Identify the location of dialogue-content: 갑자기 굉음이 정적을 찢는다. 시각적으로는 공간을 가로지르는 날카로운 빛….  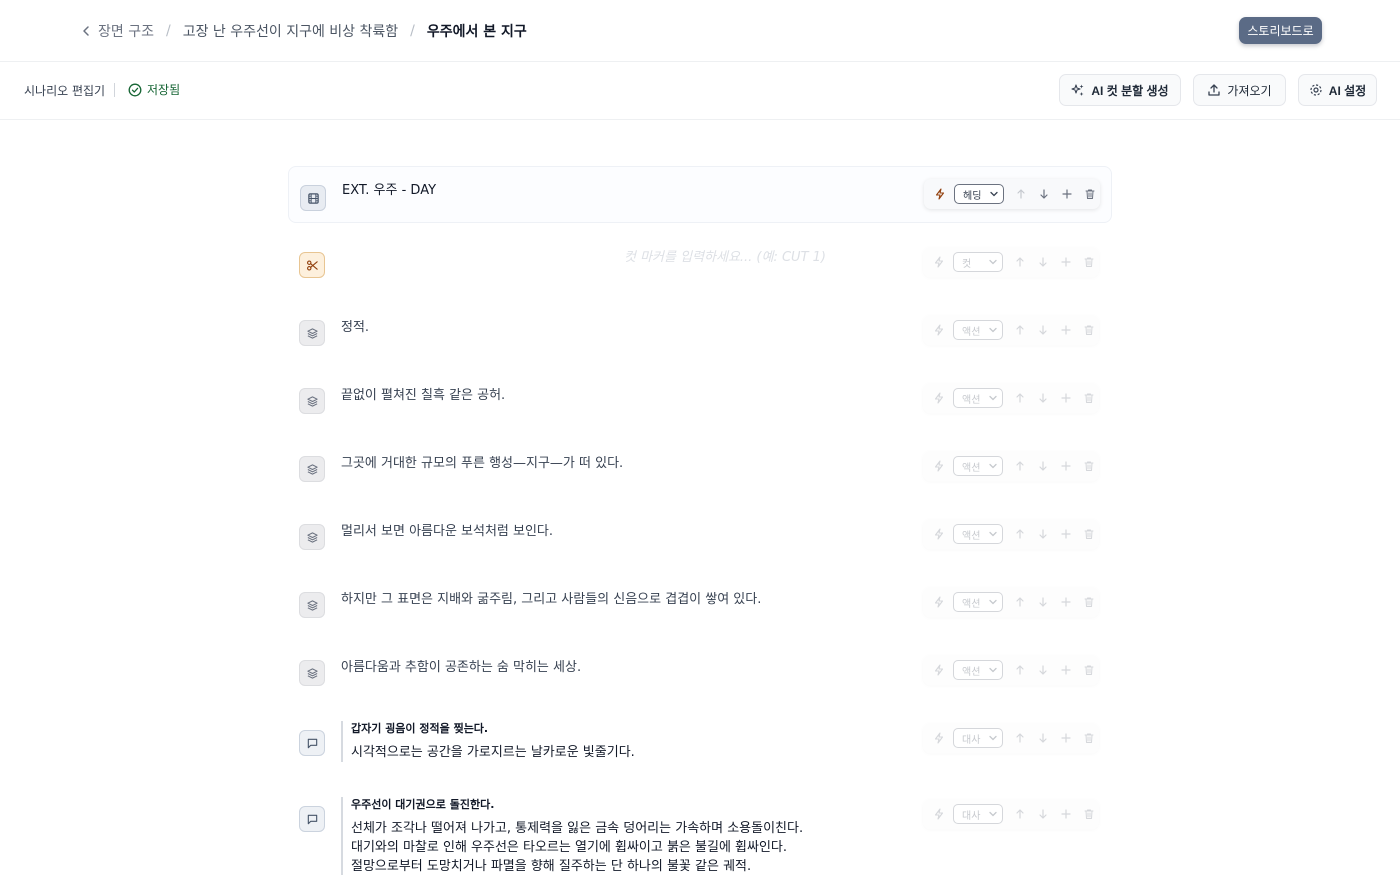
(488, 741).